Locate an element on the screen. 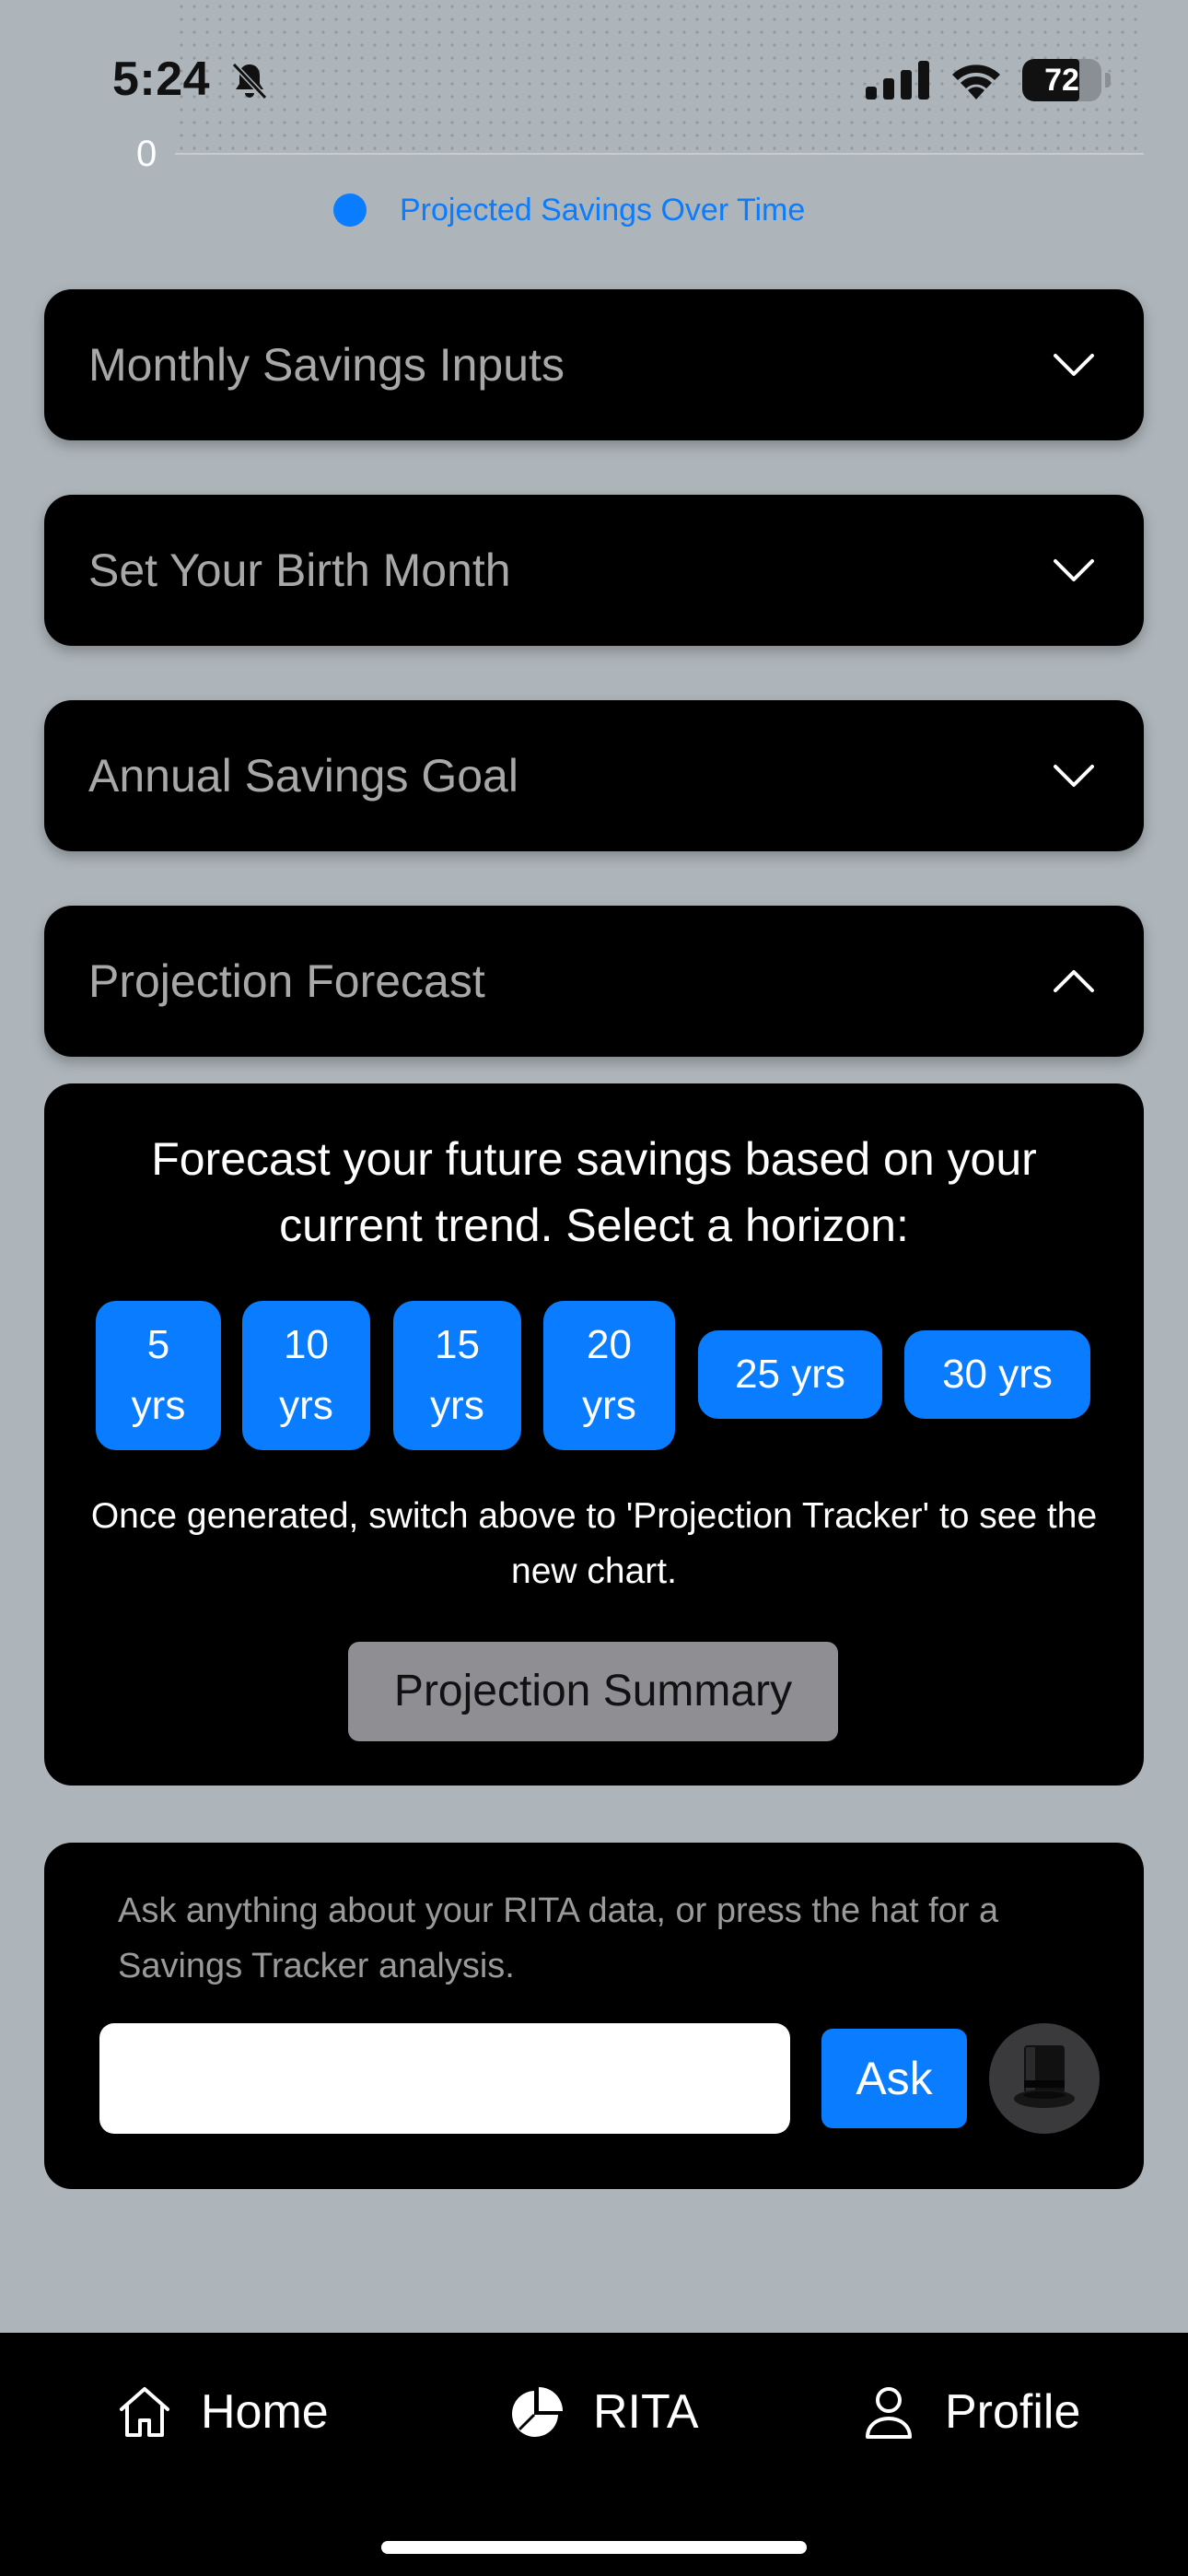  chart-x-axis is located at coordinates (659, 154).